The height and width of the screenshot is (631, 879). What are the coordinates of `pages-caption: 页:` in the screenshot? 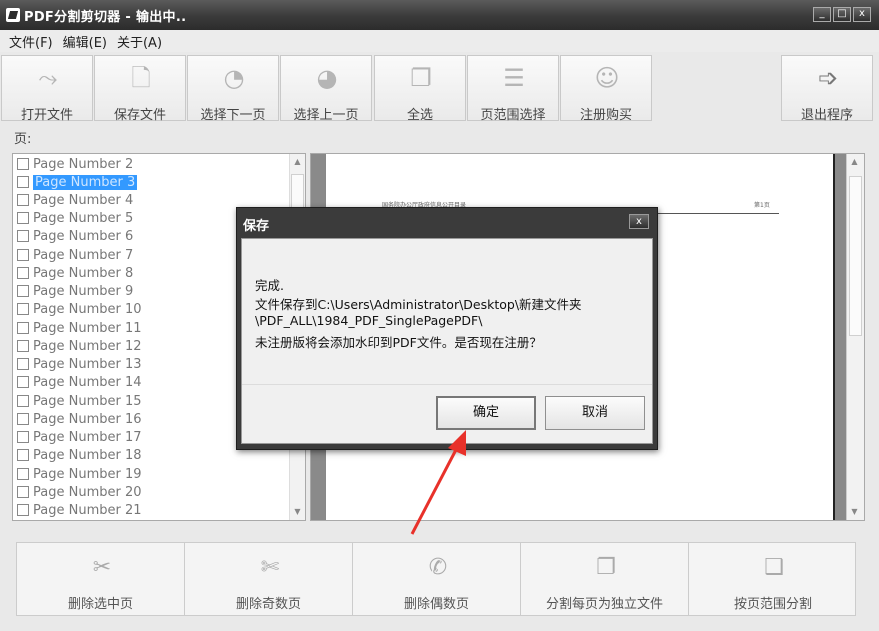 It's located at (23, 139).